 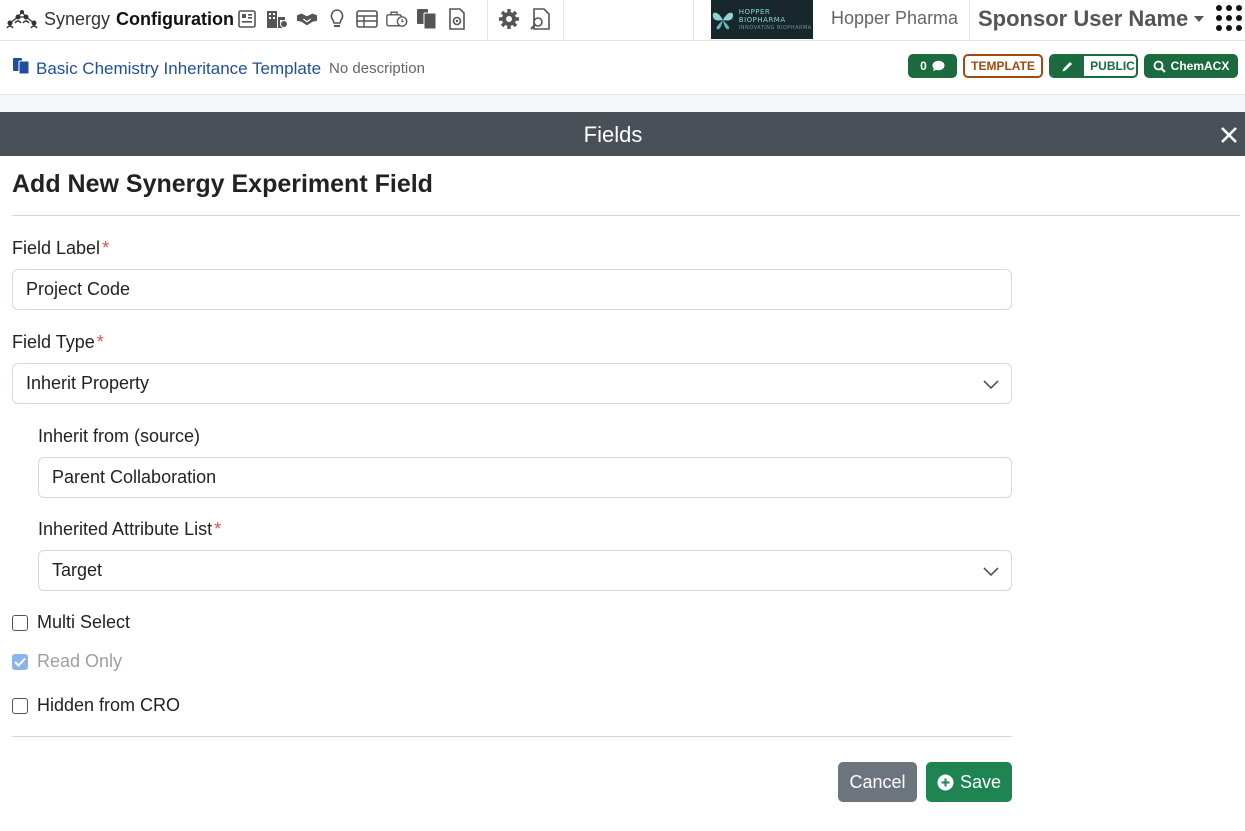 I want to click on public-badge: PUBLIC, so click(x=1093, y=66).